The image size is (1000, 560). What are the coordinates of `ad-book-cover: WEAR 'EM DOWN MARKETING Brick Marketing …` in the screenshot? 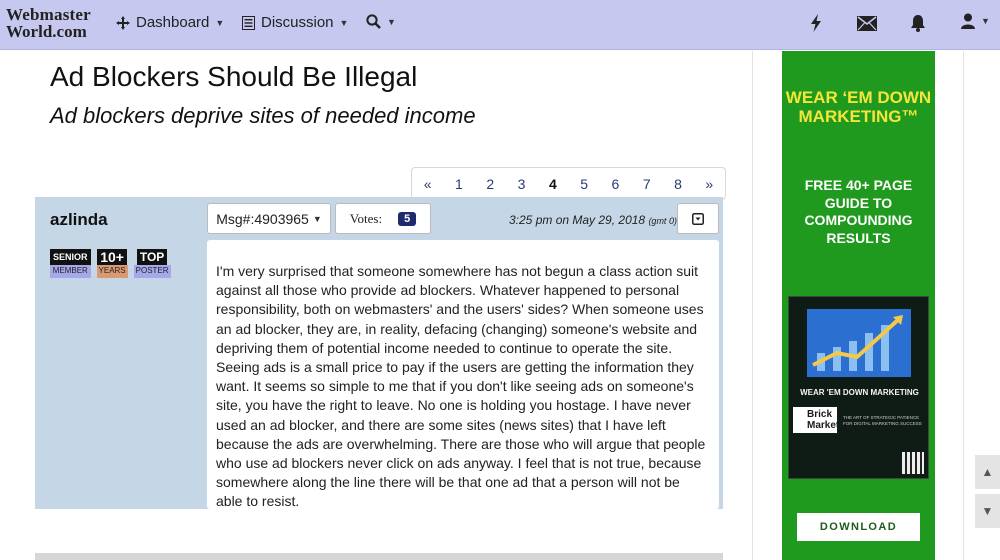 It's located at (858, 387).